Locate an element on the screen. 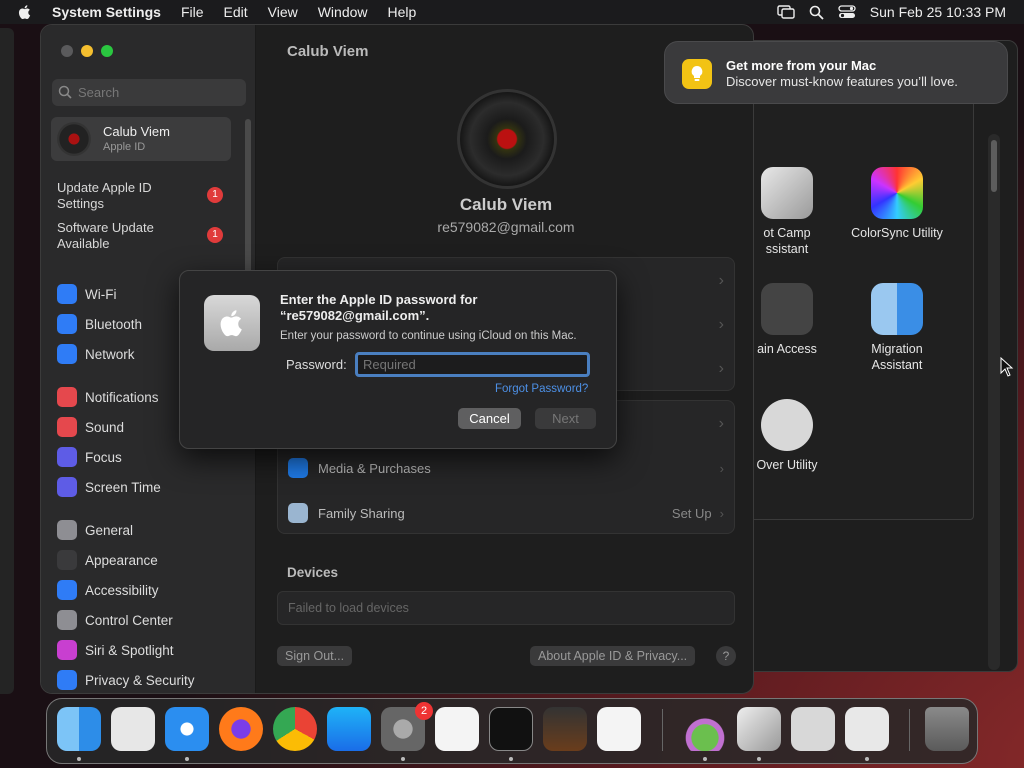 The image size is (1024, 768). spotlight-search-icon is located at coordinates (816, 12).